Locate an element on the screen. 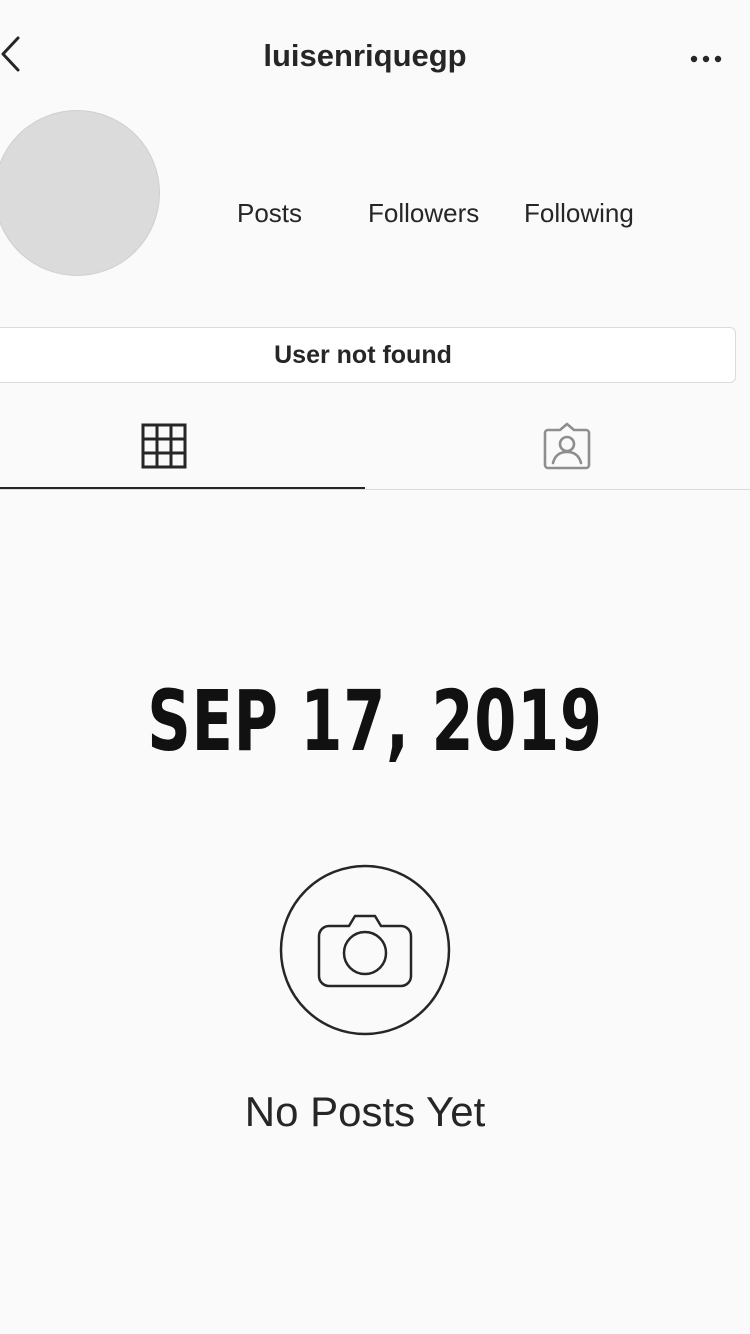 The width and height of the screenshot is (750, 1334). followers-stat-label: Followers is located at coordinates (423, 213).